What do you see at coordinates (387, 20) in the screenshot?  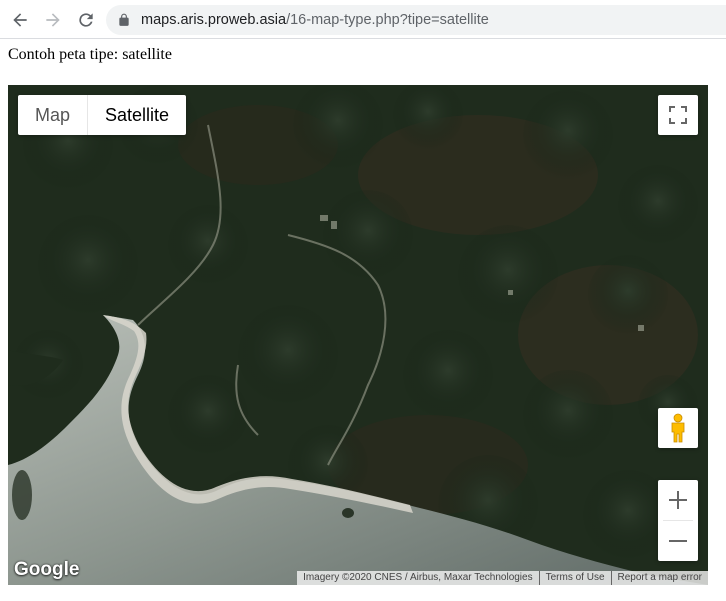 I see `url-path: /16-map-type.php?tipe=satellite` at bounding box center [387, 20].